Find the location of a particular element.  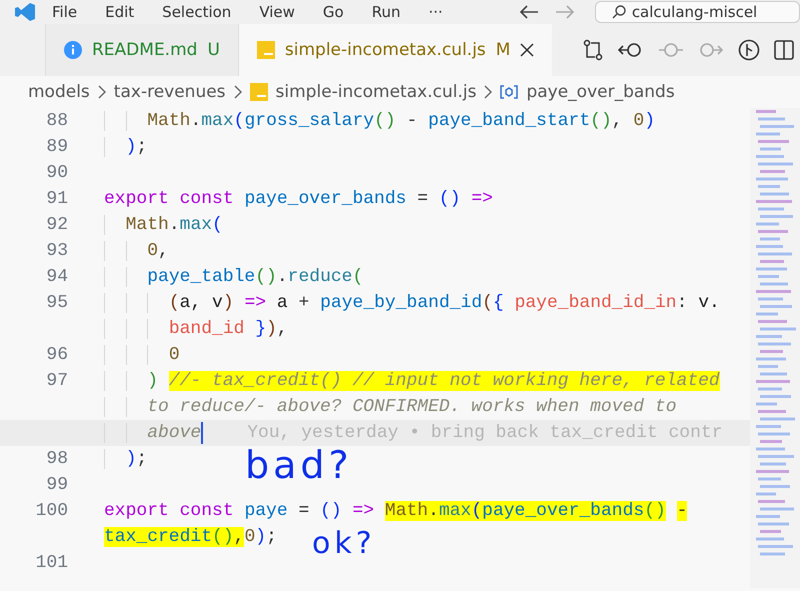

menu-item: View is located at coordinates (277, 12).